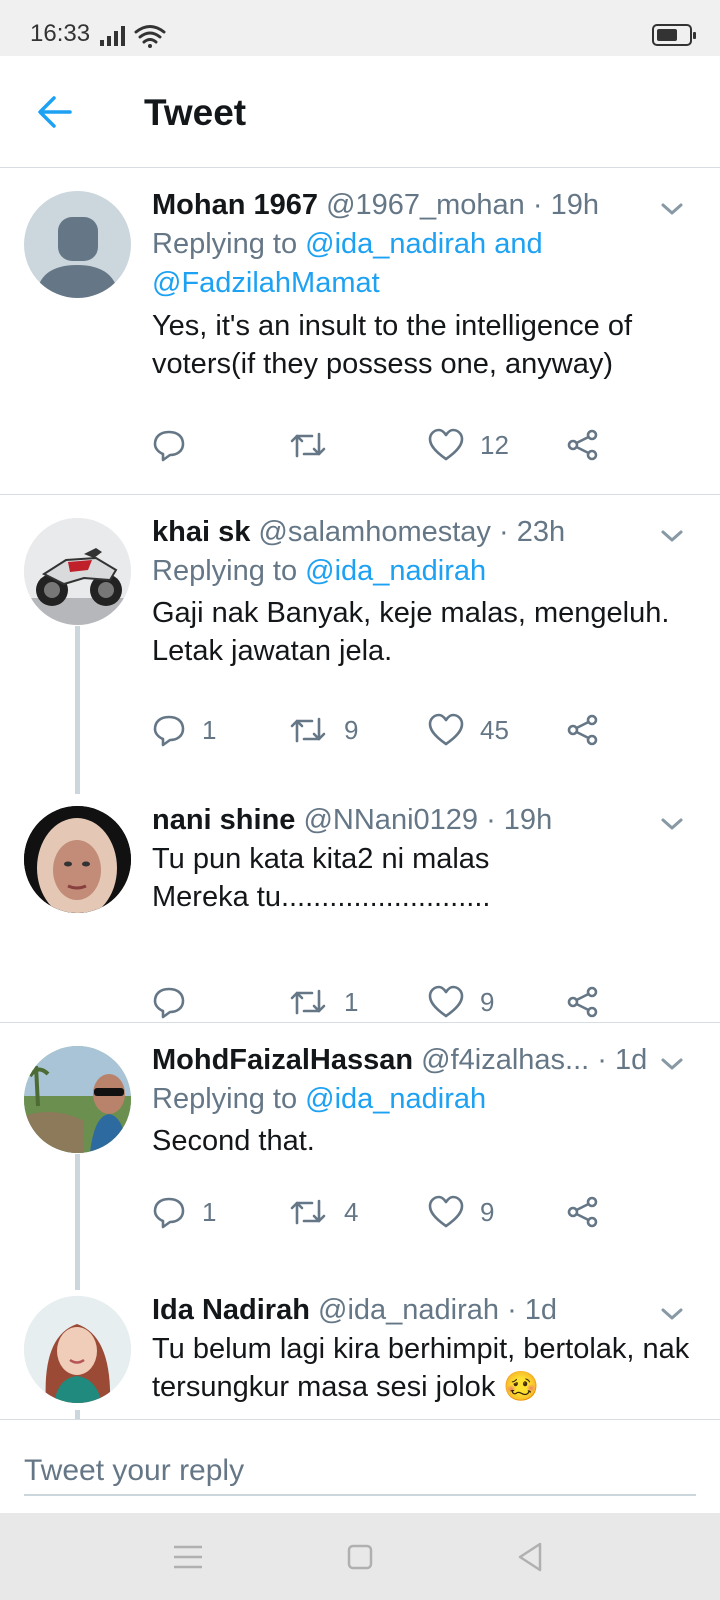  Describe the element at coordinates (532, 532) in the screenshot. I see `tweet-time: · 23h` at that location.